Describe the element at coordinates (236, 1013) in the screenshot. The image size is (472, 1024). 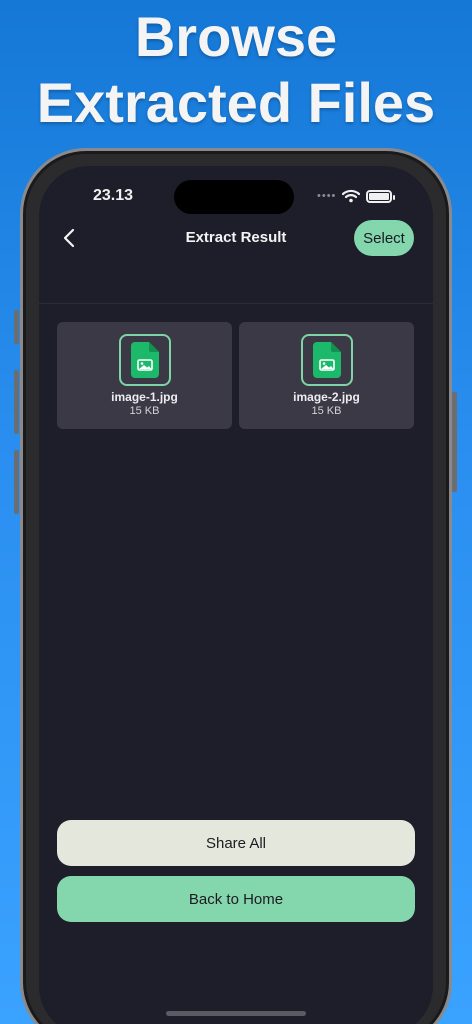
I see `home-indicator` at that location.